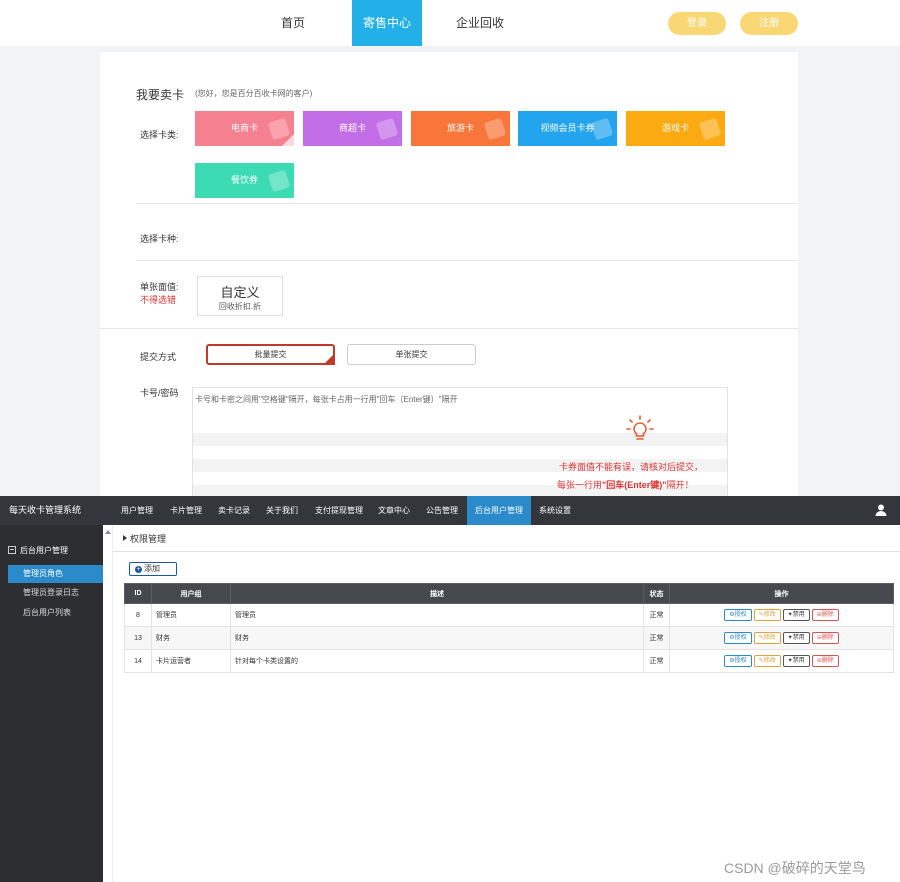 The width and height of the screenshot is (900, 882). I want to click on add-button-label: 添加, so click(152, 568).